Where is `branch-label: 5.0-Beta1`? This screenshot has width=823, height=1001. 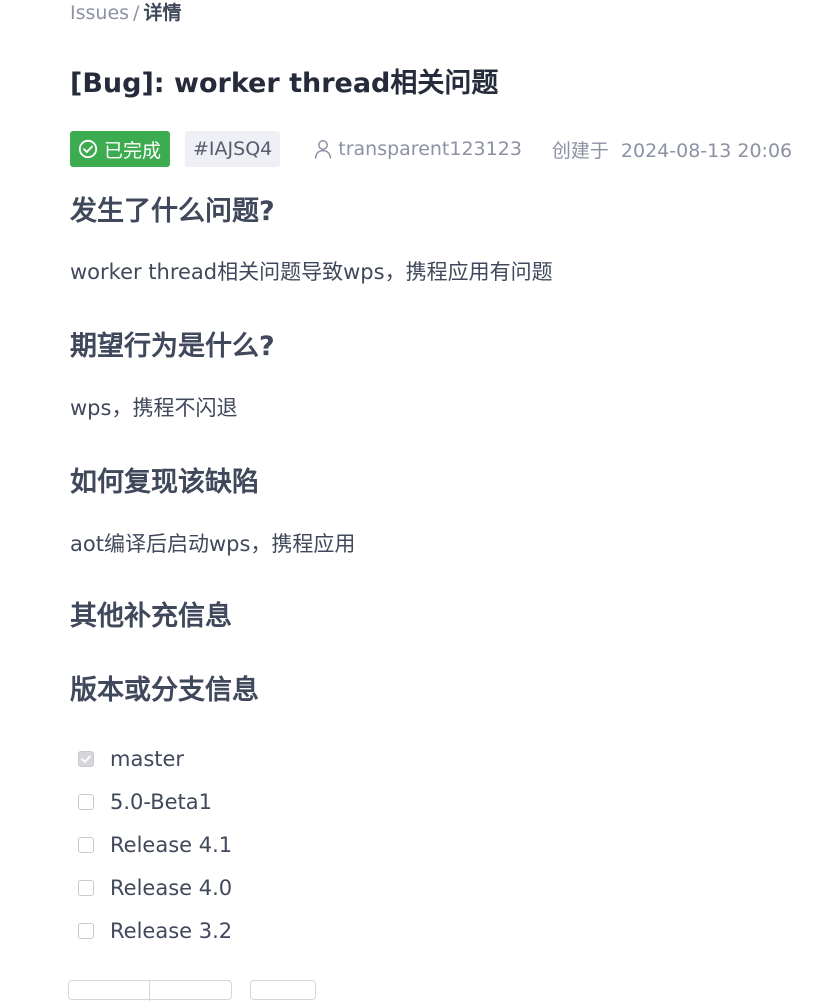
branch-label: 5.0-Beta1 is located at coordinates (161, 801).